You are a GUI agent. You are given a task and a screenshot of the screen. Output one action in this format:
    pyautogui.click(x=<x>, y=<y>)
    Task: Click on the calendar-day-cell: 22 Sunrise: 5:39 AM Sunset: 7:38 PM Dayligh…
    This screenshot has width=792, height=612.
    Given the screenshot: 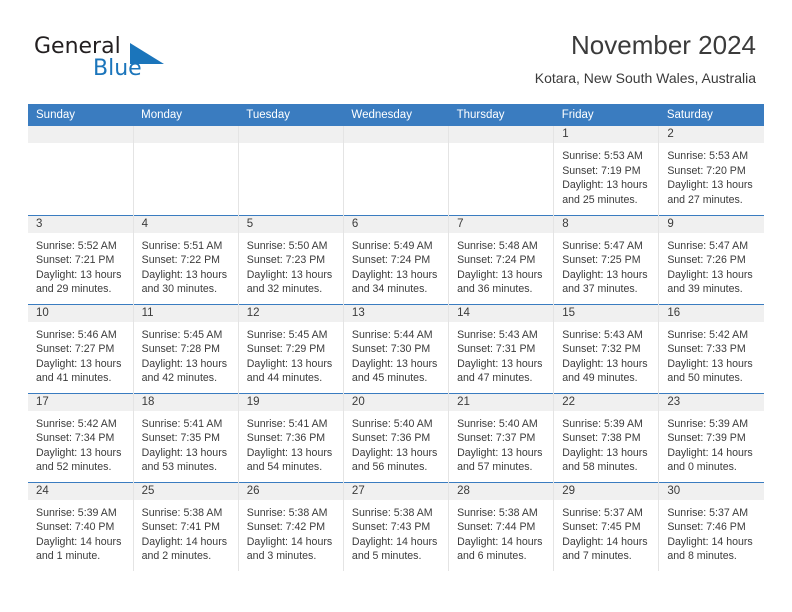 What is the action you would take?
    pyautogui.click(x=606, y=437)
    